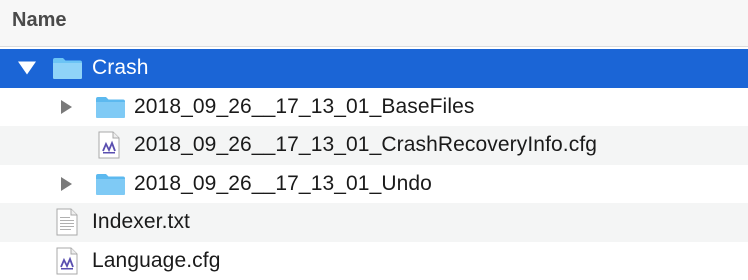  I want to click on list-item-undo: 2018_09_26__17_13_01_Undo, so click(374, 184).